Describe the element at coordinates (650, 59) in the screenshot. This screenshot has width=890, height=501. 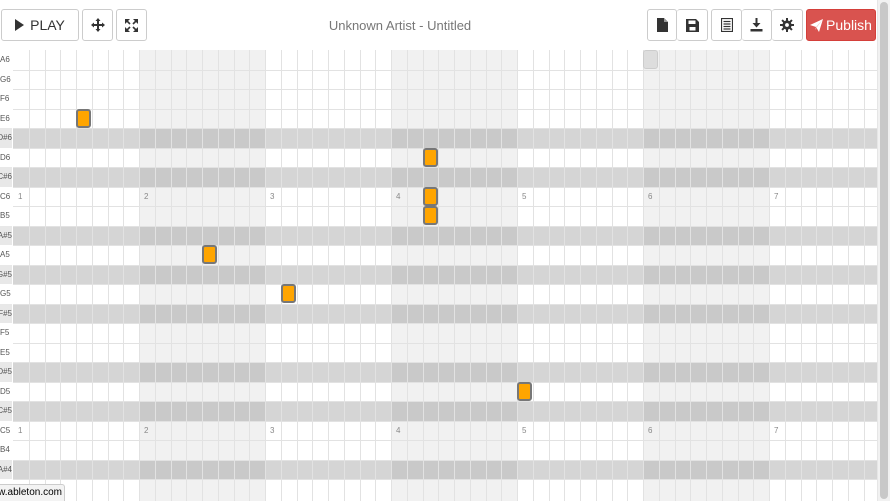
I see `ghost-note` at that location.